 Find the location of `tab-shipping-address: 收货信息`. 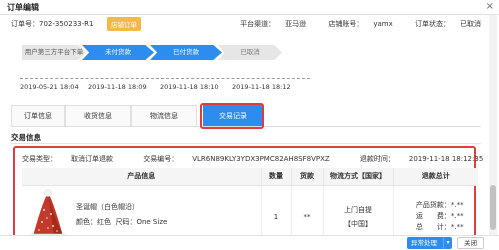

tab-shipping-address: 收货信息 is located at coordinates (98, 115).